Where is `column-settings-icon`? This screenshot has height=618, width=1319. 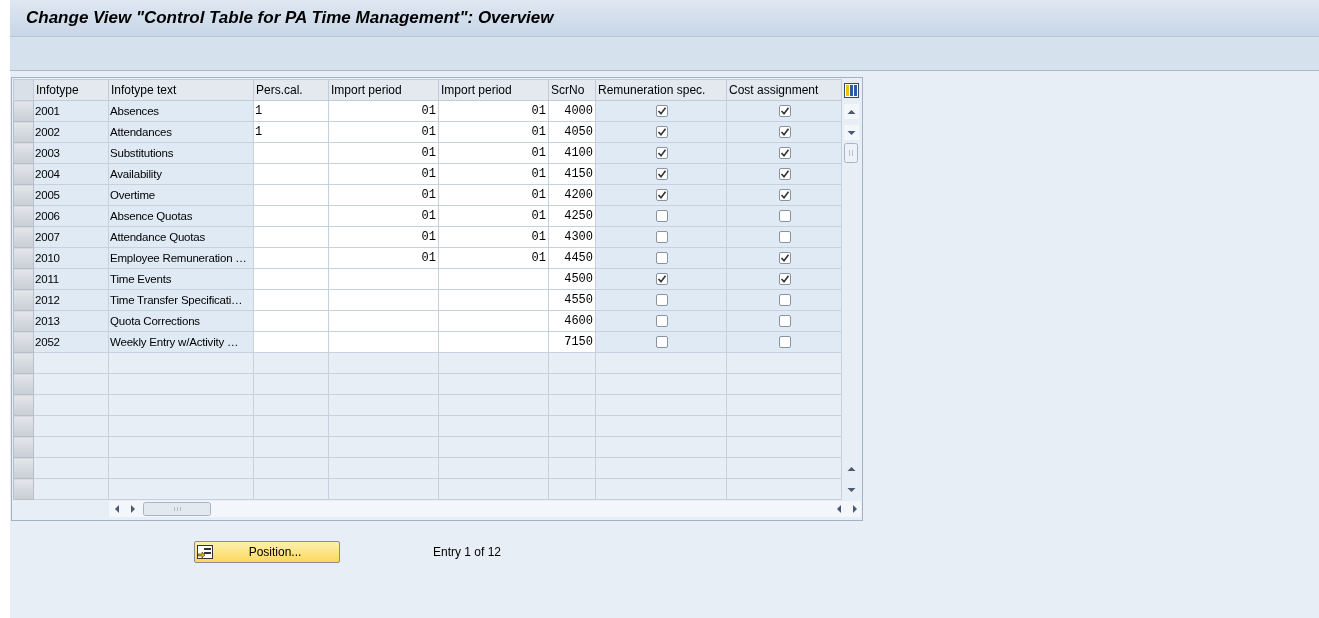
column-settings-icon is located at coordinates (851, 90).